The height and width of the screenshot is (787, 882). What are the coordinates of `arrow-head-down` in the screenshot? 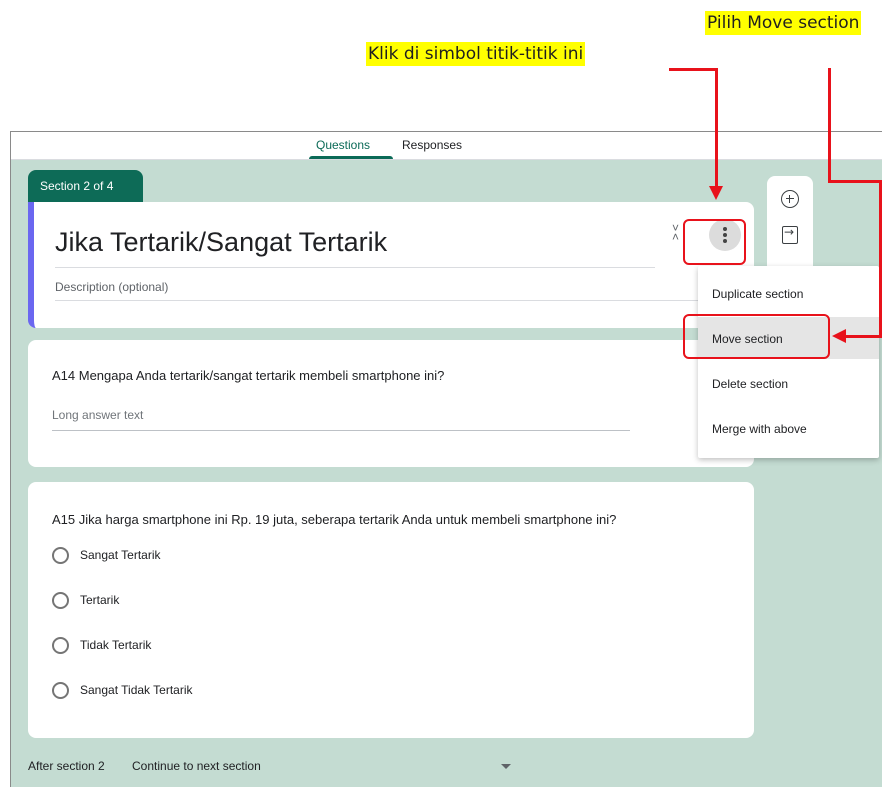 It's located at (716, 193).